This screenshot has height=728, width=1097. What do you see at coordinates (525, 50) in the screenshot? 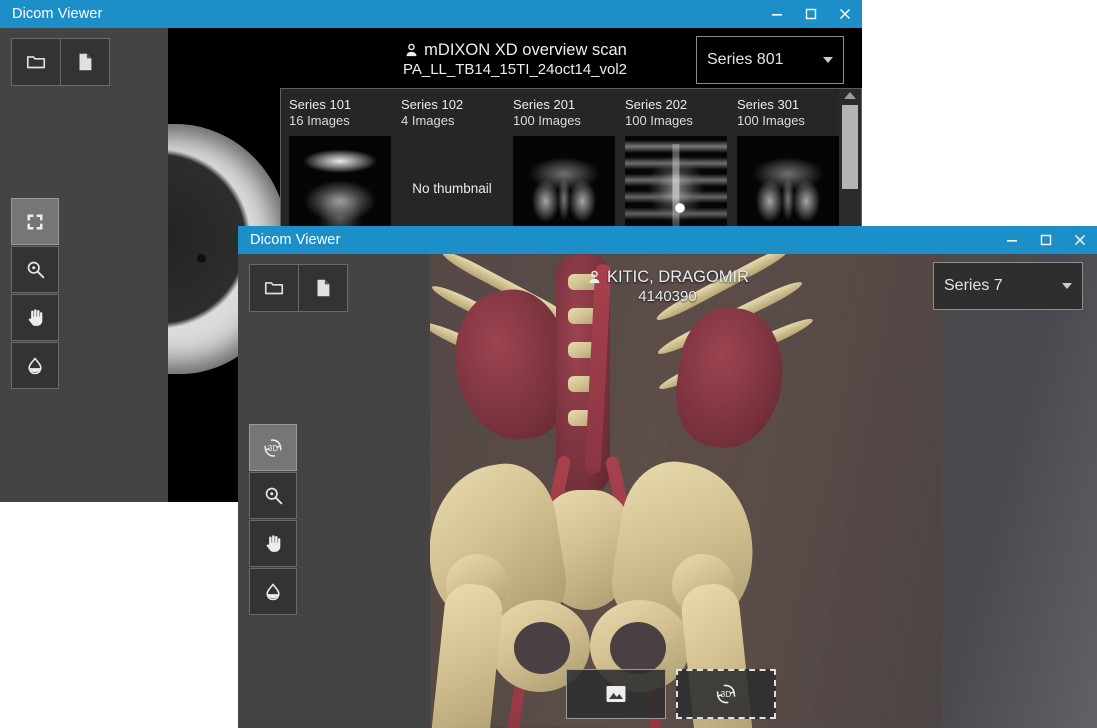
I see `patient-name: mDIXON XD overview scan` at bounding box center [525, 50].